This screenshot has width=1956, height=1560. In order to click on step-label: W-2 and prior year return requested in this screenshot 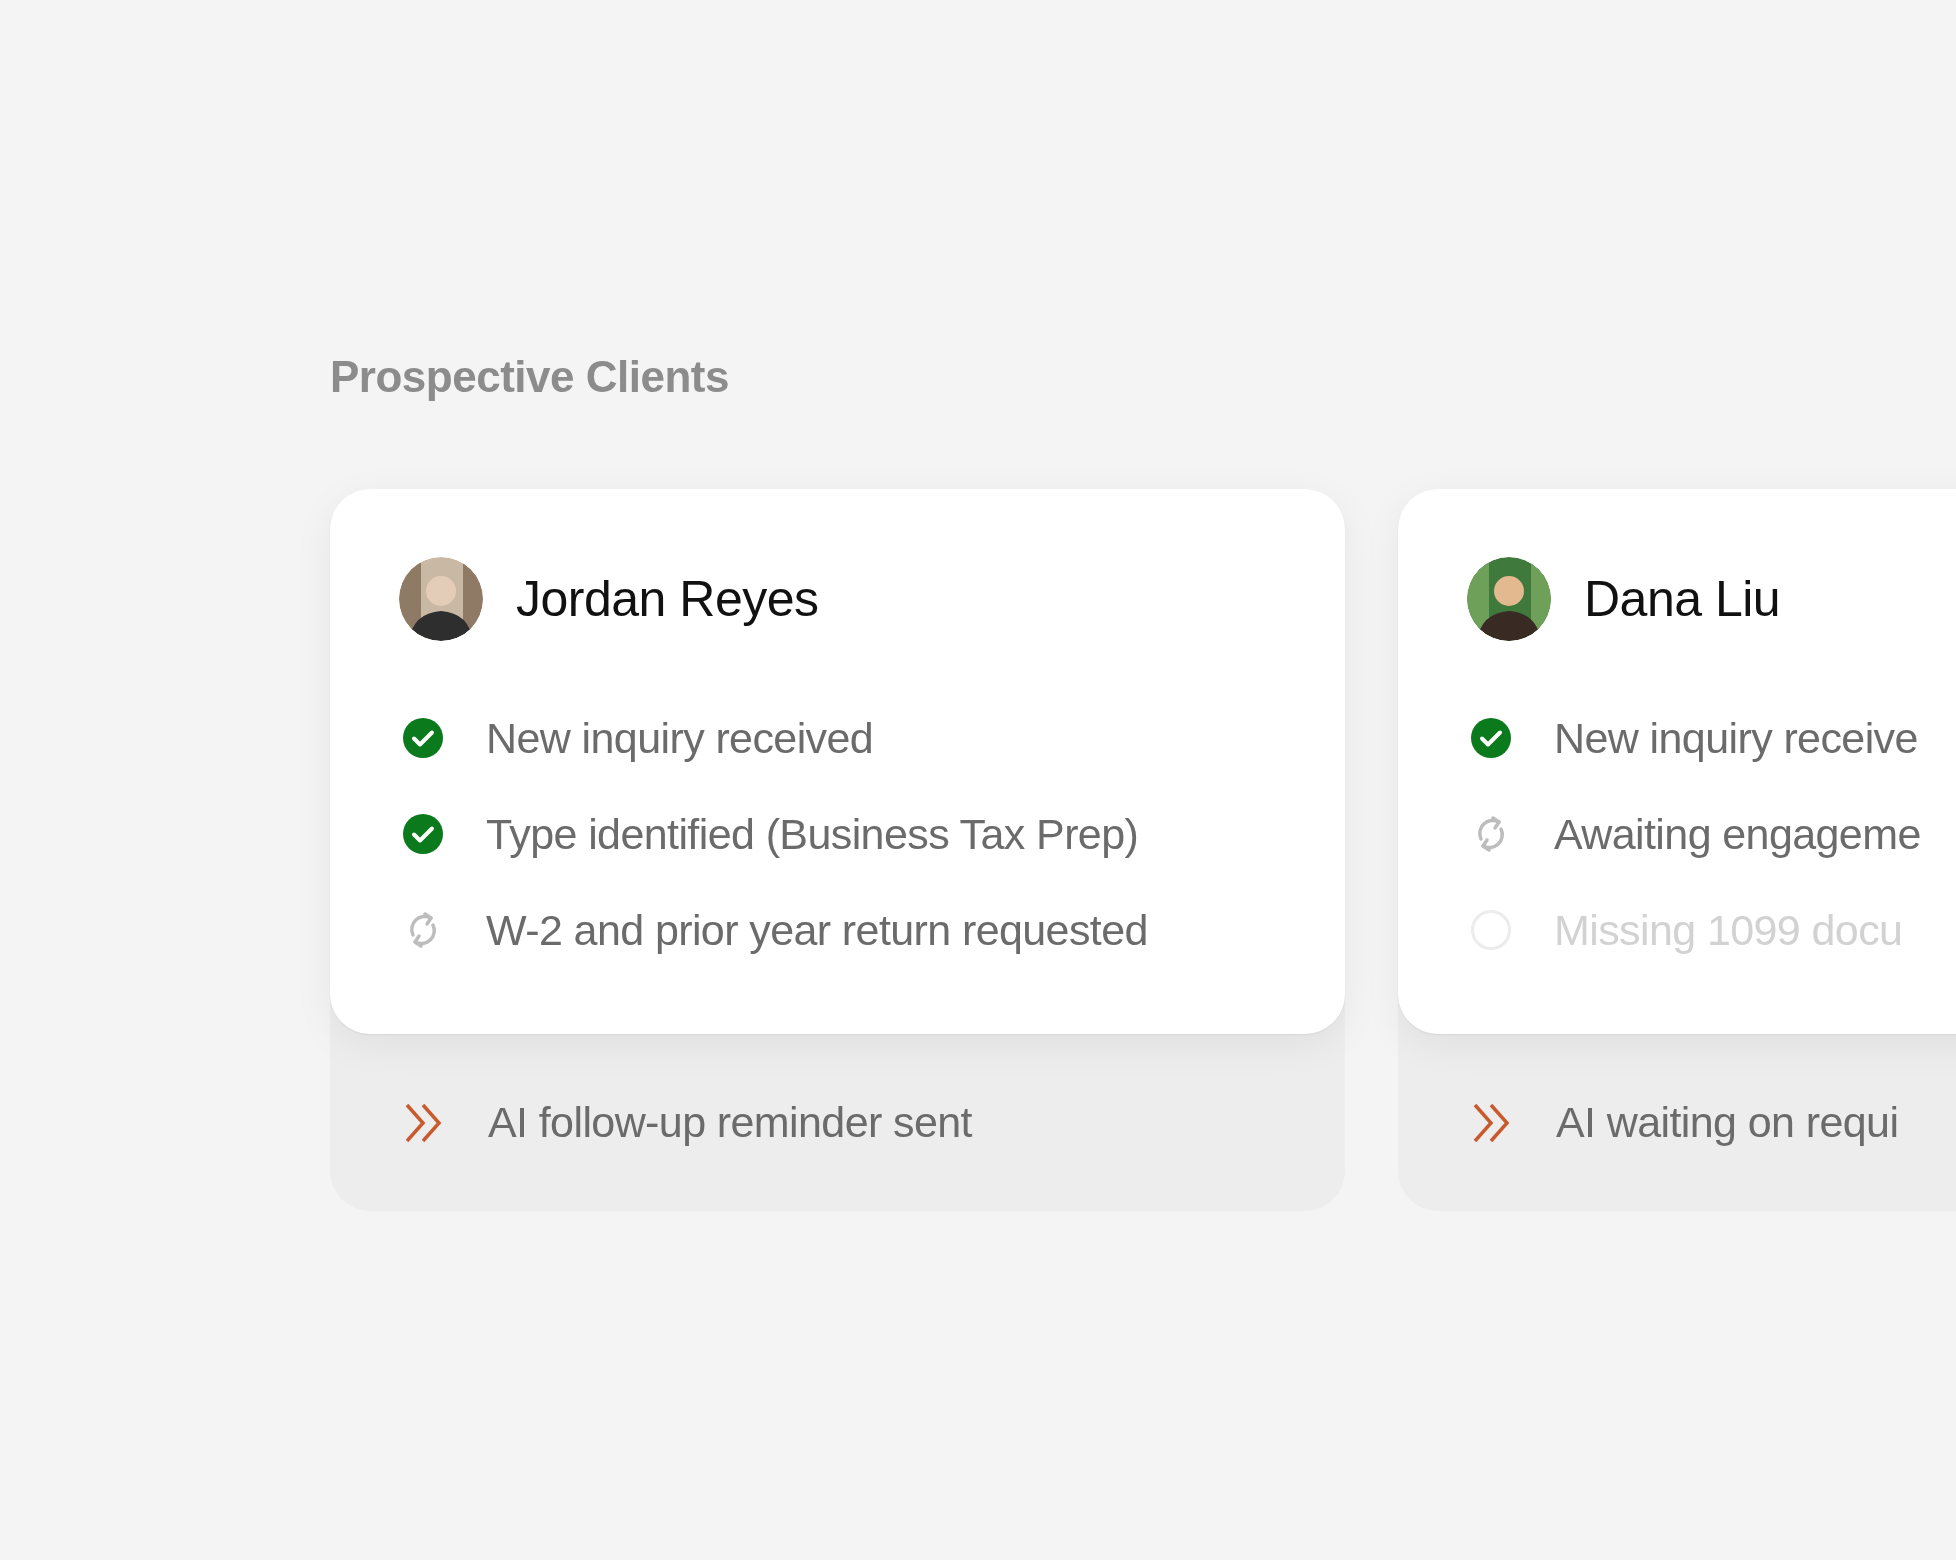, I will do `click(817, 930)`.